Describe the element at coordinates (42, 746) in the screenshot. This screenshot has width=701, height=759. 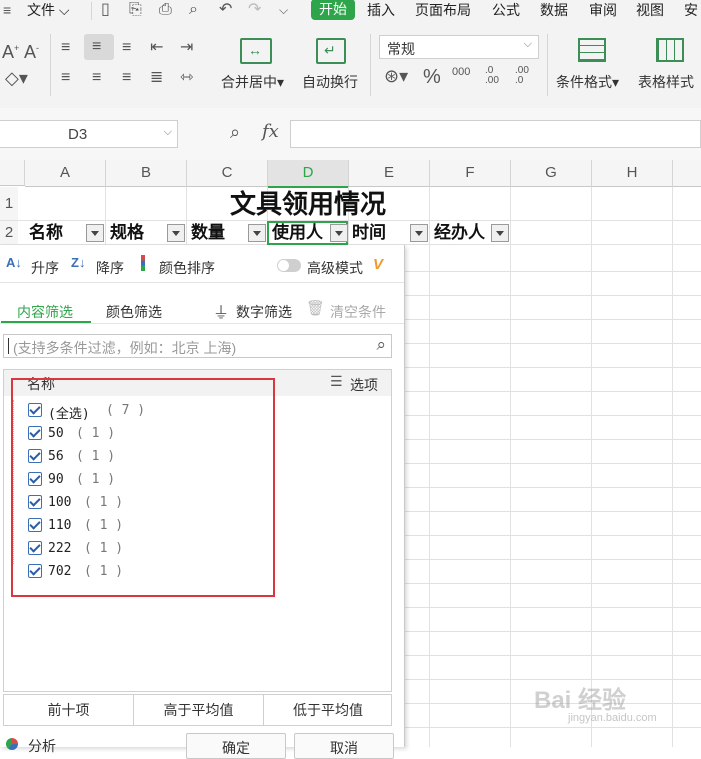
I see `analysis-button: 分析` at that location.